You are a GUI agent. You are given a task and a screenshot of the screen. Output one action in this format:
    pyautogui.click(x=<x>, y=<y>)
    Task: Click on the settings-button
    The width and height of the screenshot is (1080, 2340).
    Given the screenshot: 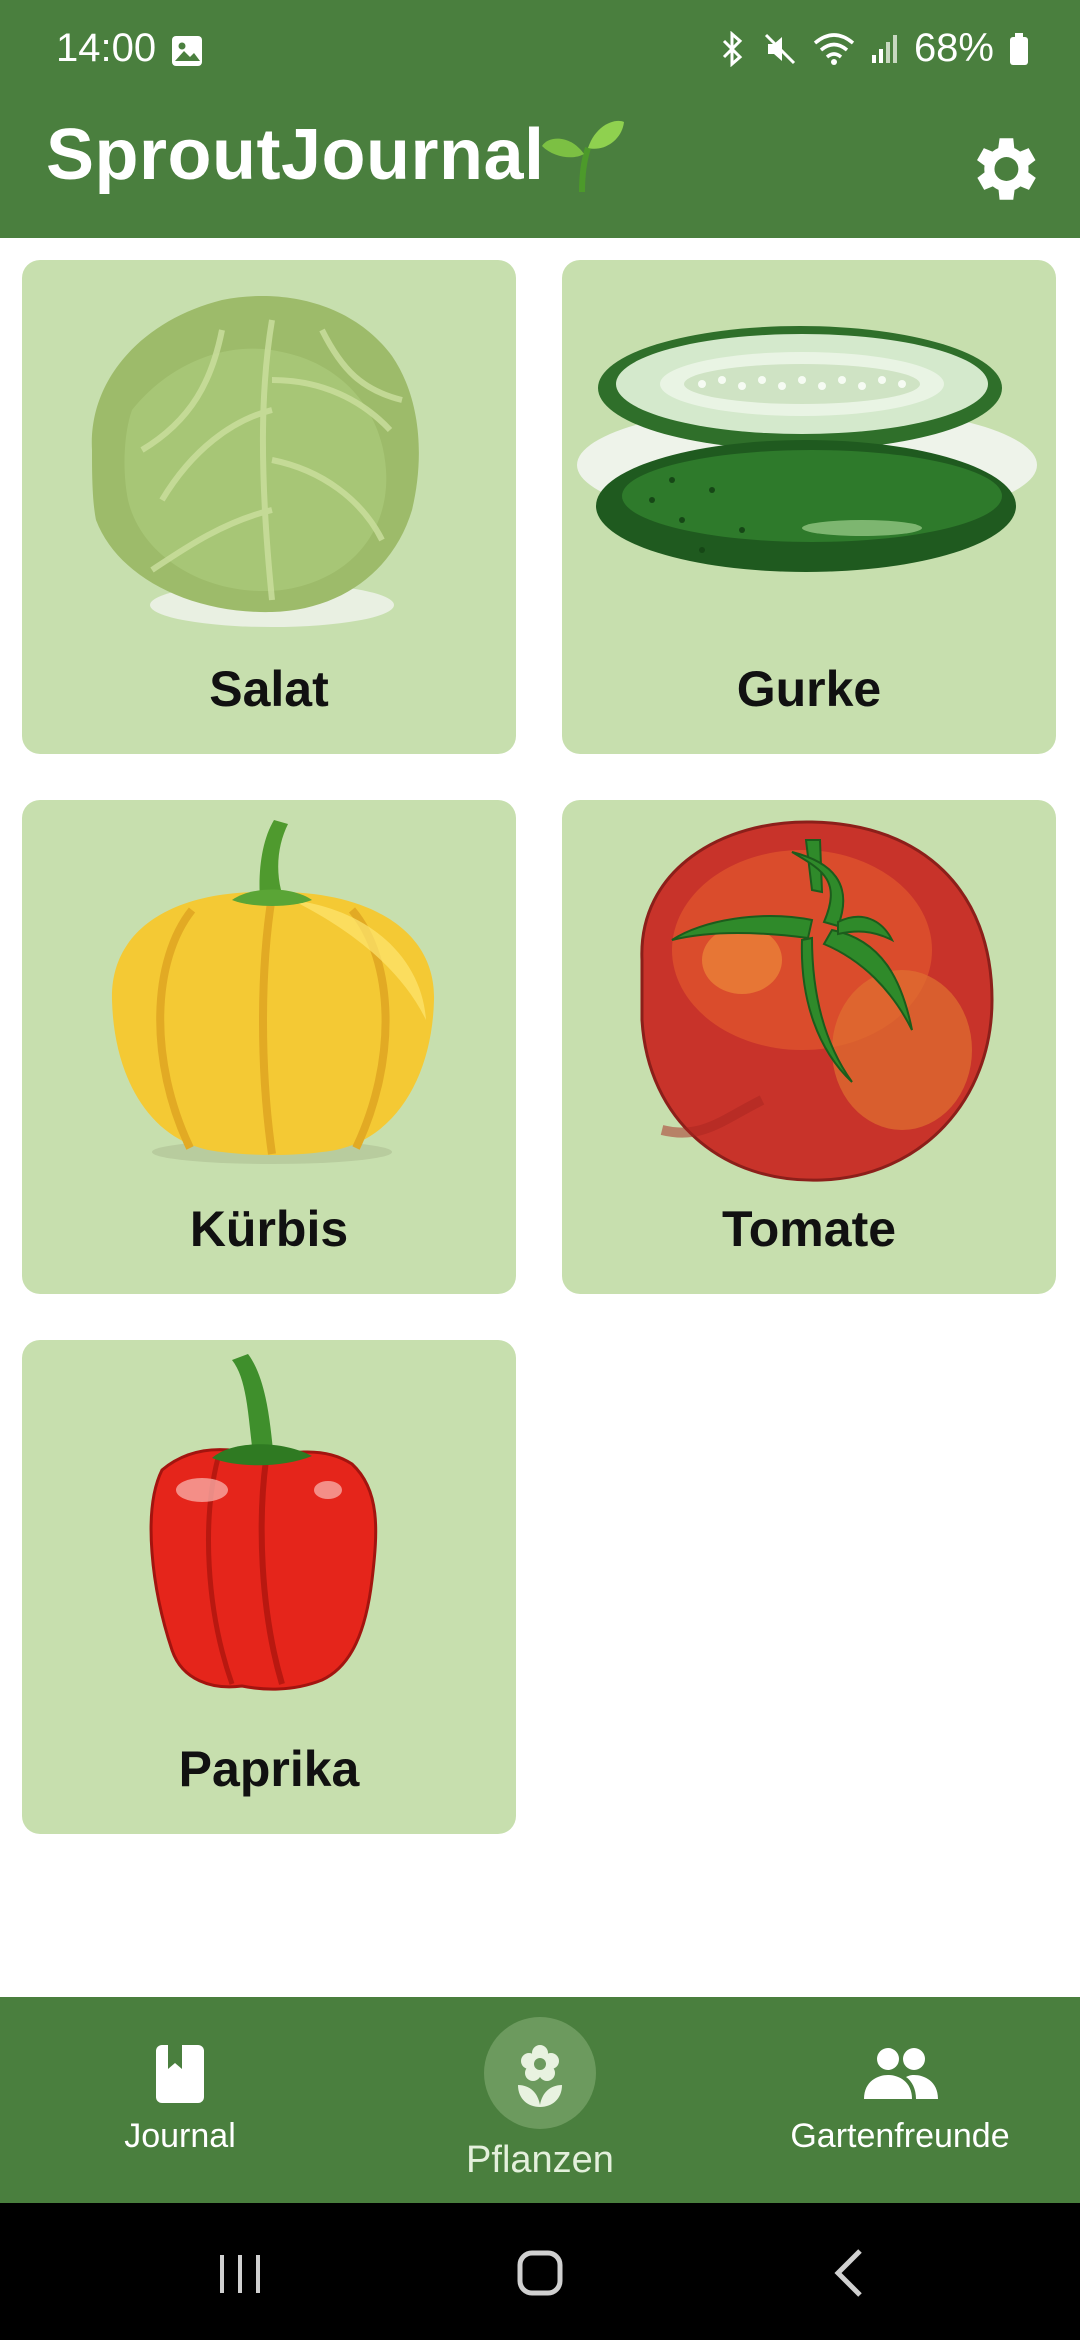 What is the action you would take?
    pyautogui.click(x=1003, y=169)
    